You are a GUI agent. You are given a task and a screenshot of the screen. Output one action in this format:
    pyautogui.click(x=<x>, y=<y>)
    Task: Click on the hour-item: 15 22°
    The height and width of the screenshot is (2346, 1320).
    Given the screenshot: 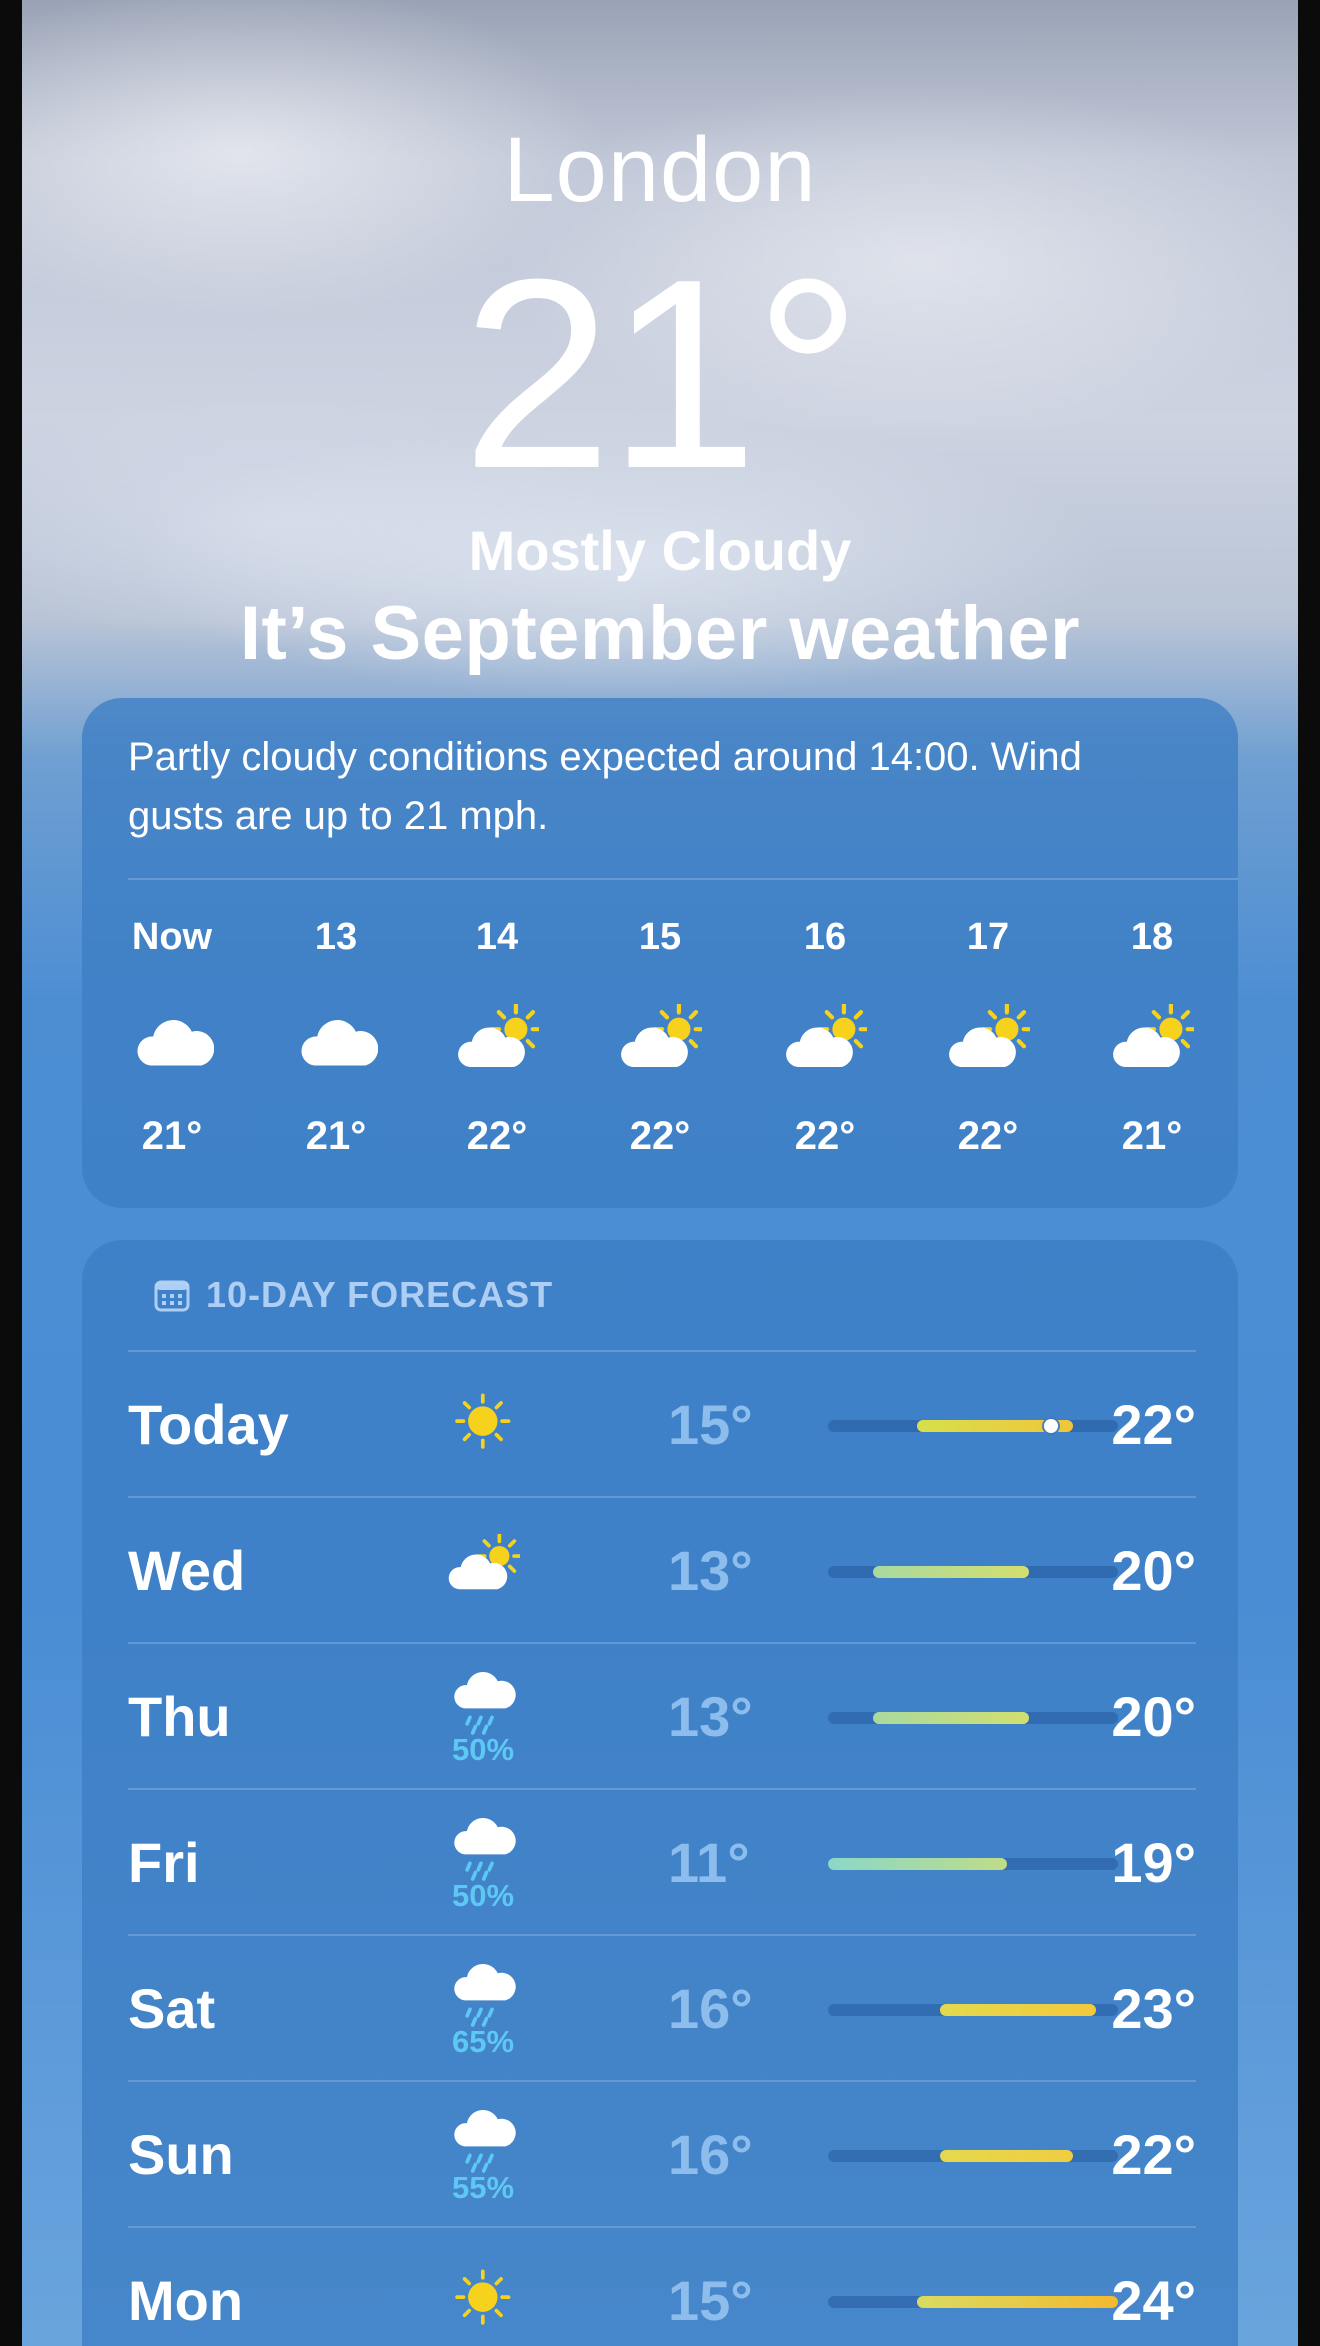 What is the action you would take?
    pyautogui.click(x=660, y=1037)
    